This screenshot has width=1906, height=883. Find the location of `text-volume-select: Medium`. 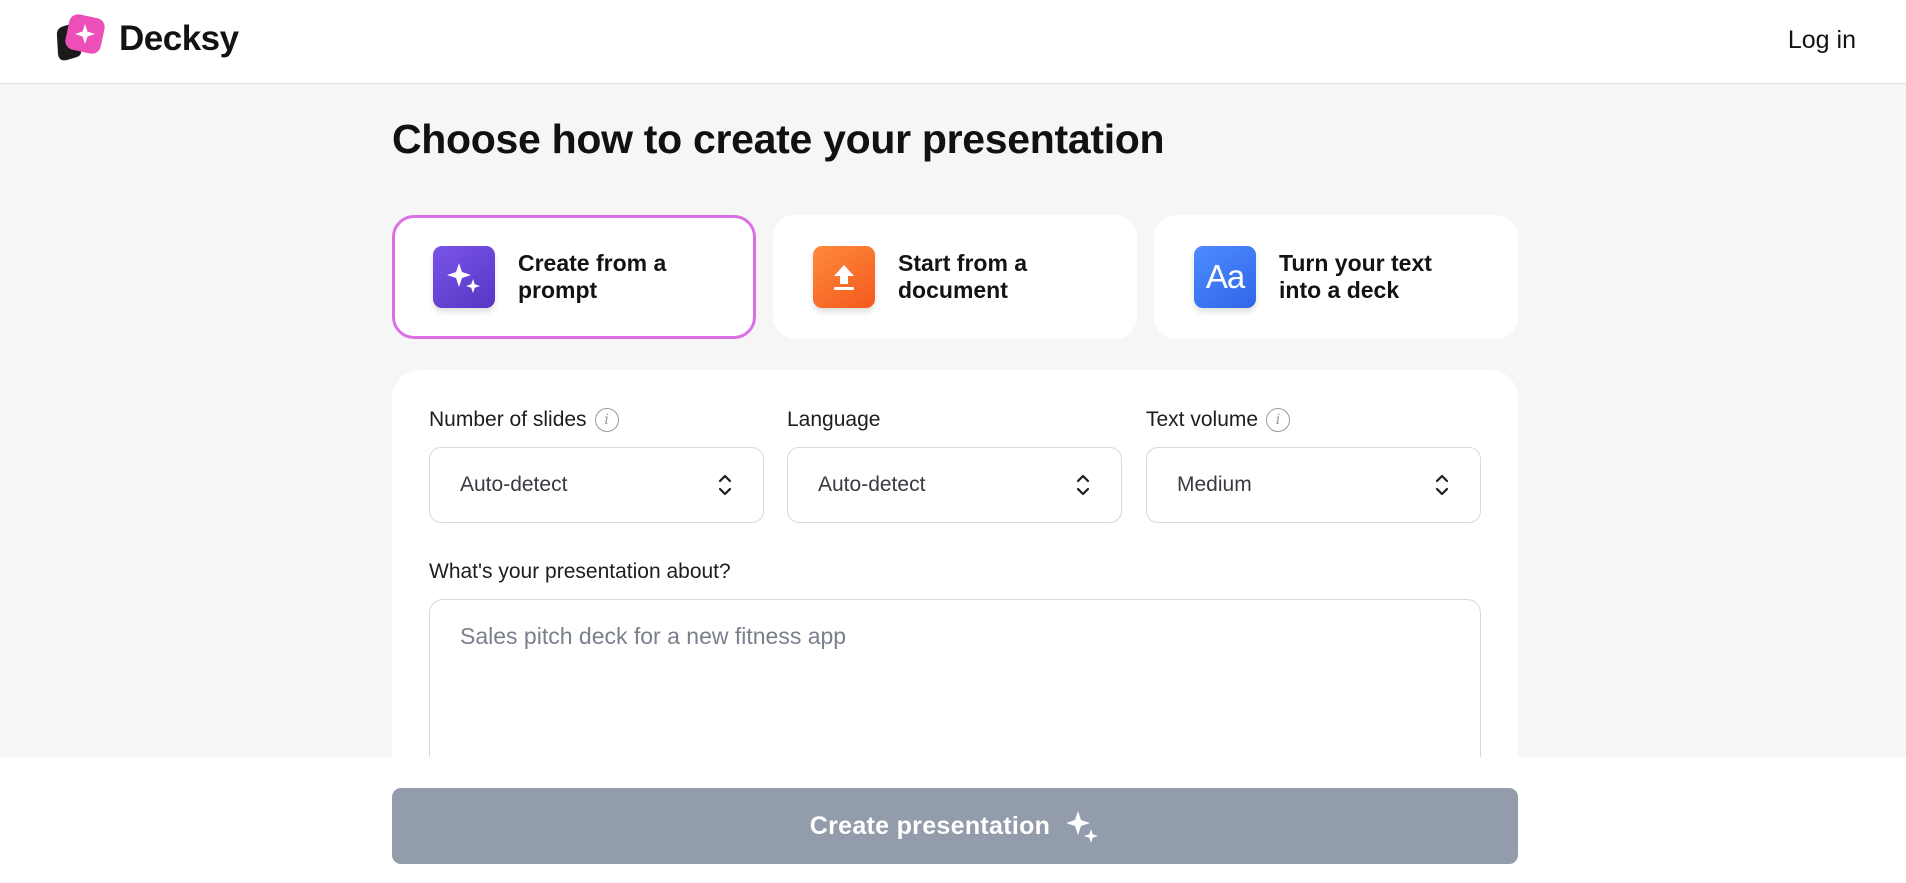

text-volume-select: Medium is located at coordinates (1313, 485).